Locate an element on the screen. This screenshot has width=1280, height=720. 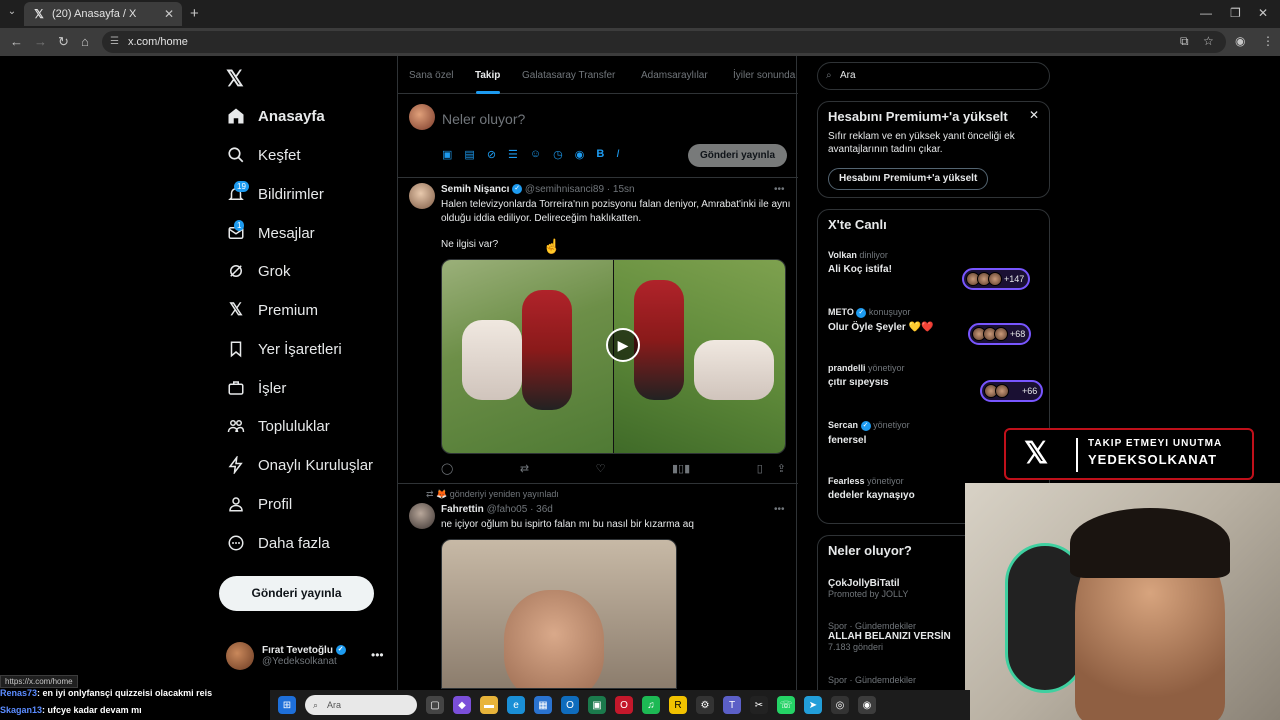
share-icon: ⇪ is located at coordinates (781, 468).